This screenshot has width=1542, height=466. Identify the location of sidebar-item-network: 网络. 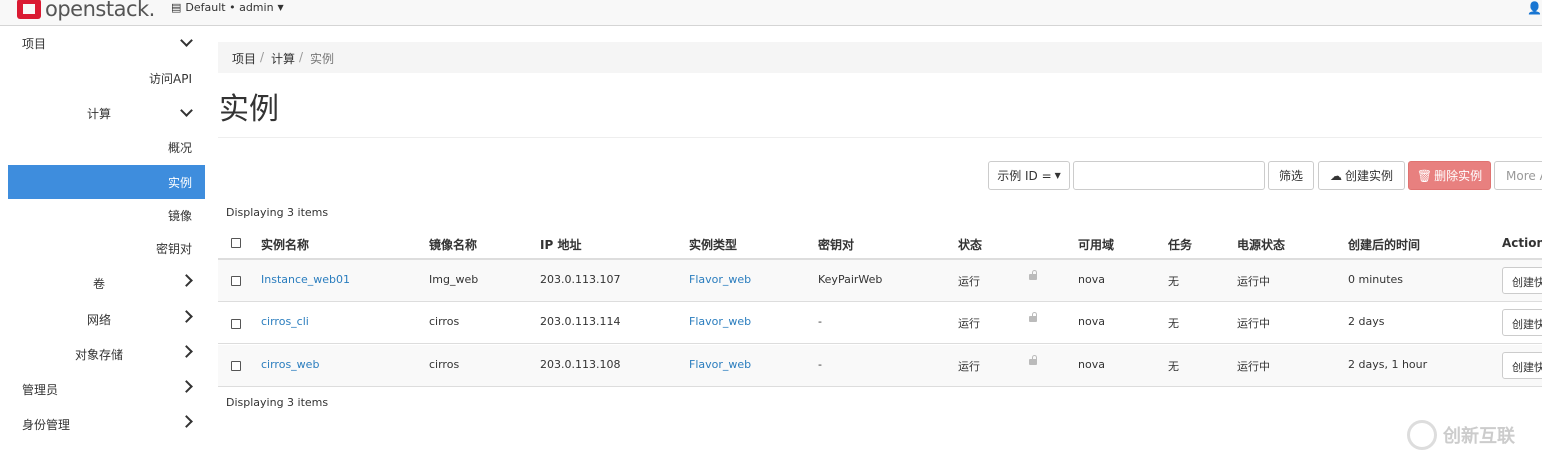
(106, 319).